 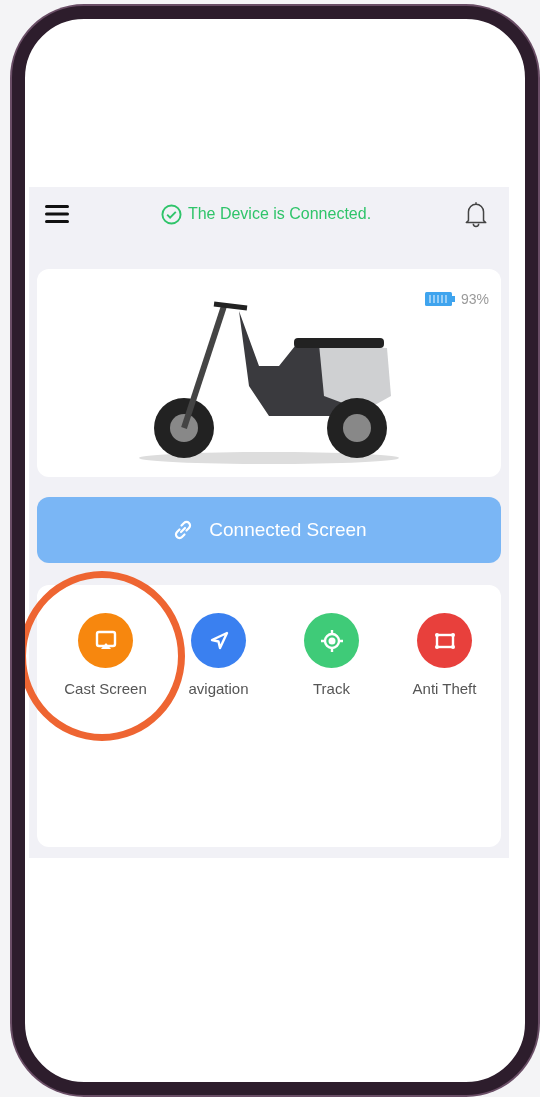 What do you see at coordinates (444, 688) in the screenshot?
I see `action-label: Anti Theft` at bounding box center [444, 688].